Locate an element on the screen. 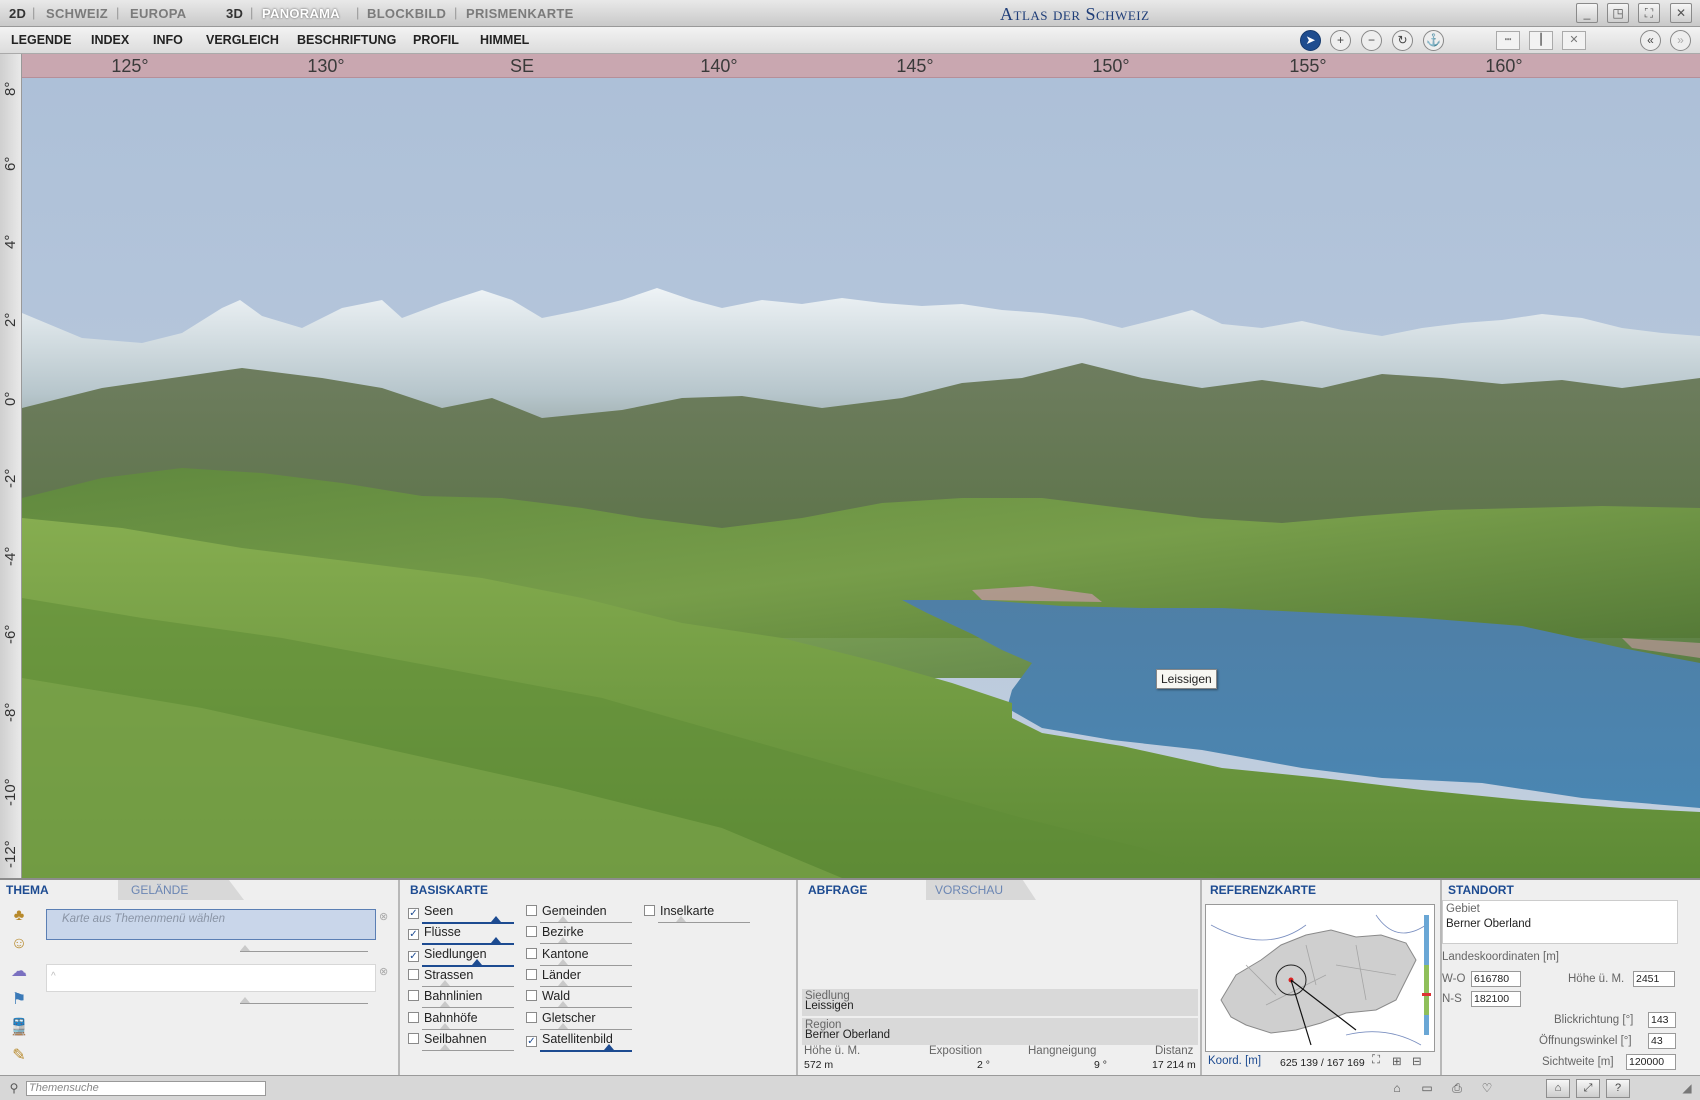  theme-select: Karte aus Themenmenü wählen is located at coordinates (211, 924).